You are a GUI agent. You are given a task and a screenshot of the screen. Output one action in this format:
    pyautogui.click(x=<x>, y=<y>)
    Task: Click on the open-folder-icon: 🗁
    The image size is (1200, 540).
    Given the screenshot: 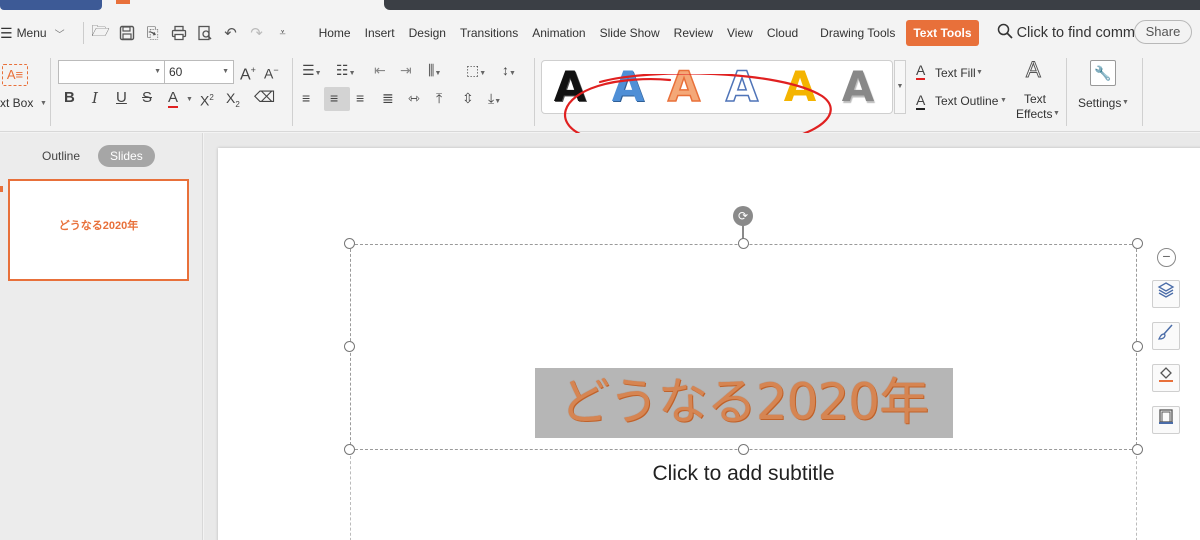 What is the action you would take?
    pyautogui.click(x=100, y=32)
    